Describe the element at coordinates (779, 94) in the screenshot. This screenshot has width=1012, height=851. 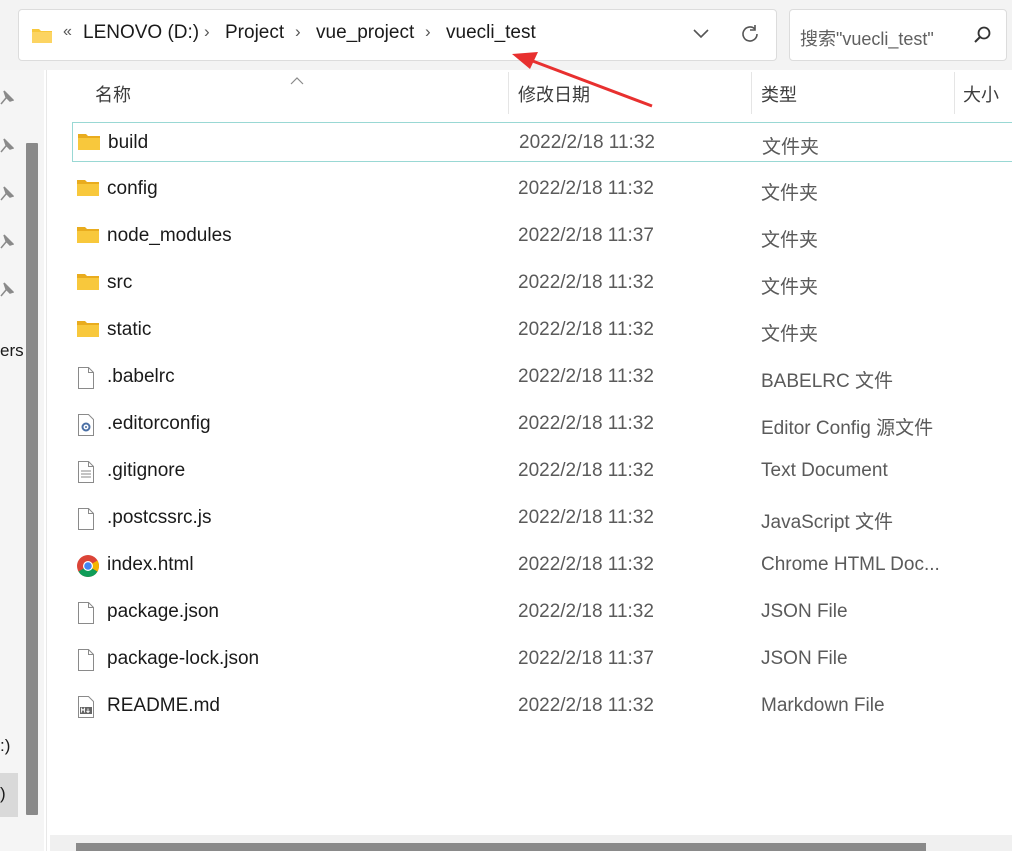
I see `column-header-type: 类型` at that location.